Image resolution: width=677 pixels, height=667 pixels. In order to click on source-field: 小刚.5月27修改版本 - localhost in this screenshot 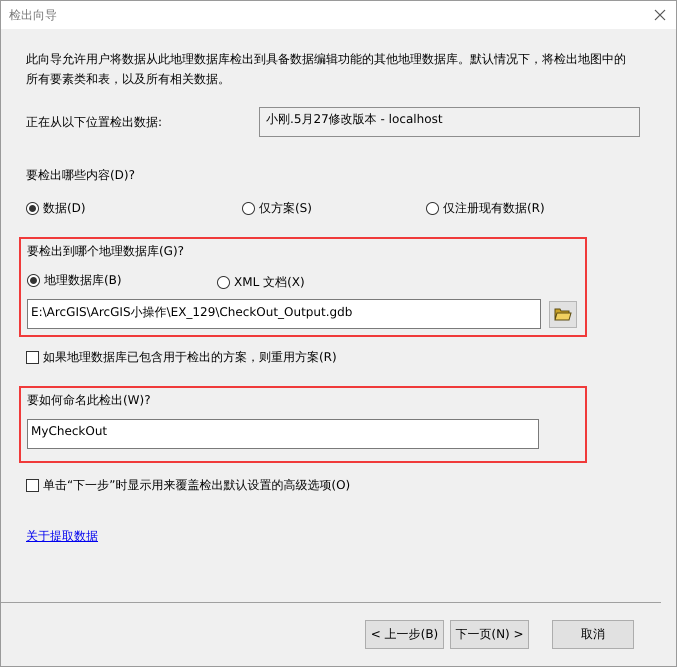, I will do `click(449, 122)`.